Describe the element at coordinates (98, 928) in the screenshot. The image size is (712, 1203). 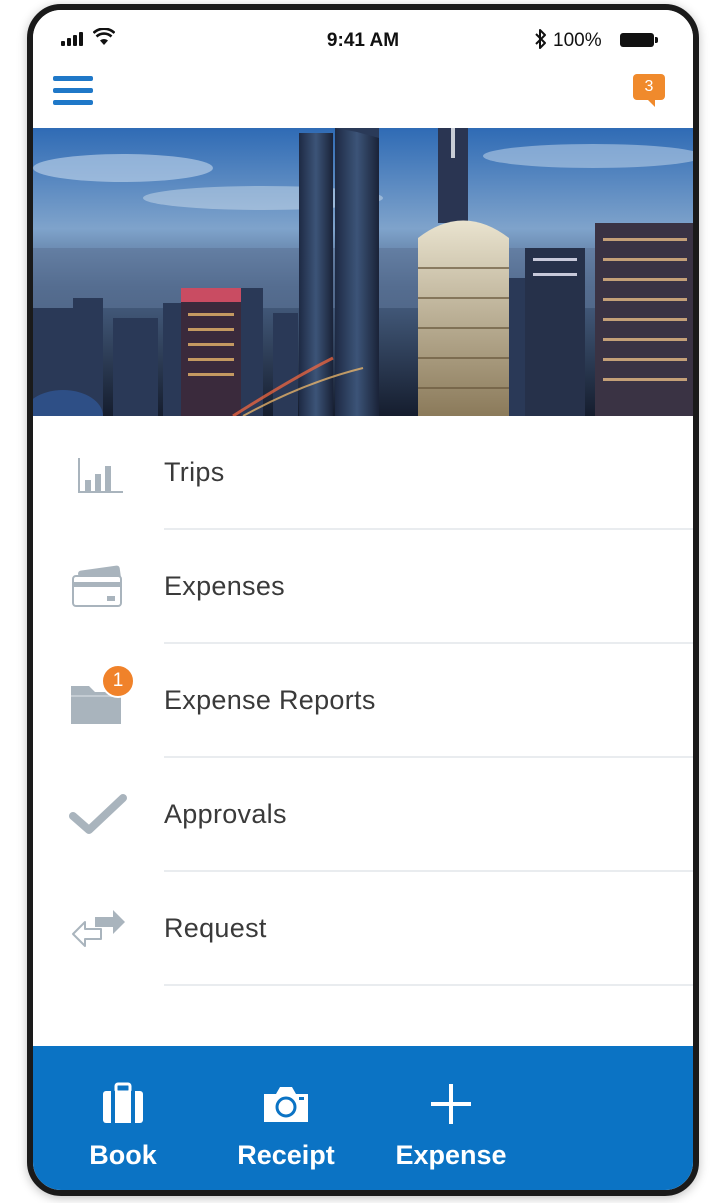
I see `arrows-icon` at that location.